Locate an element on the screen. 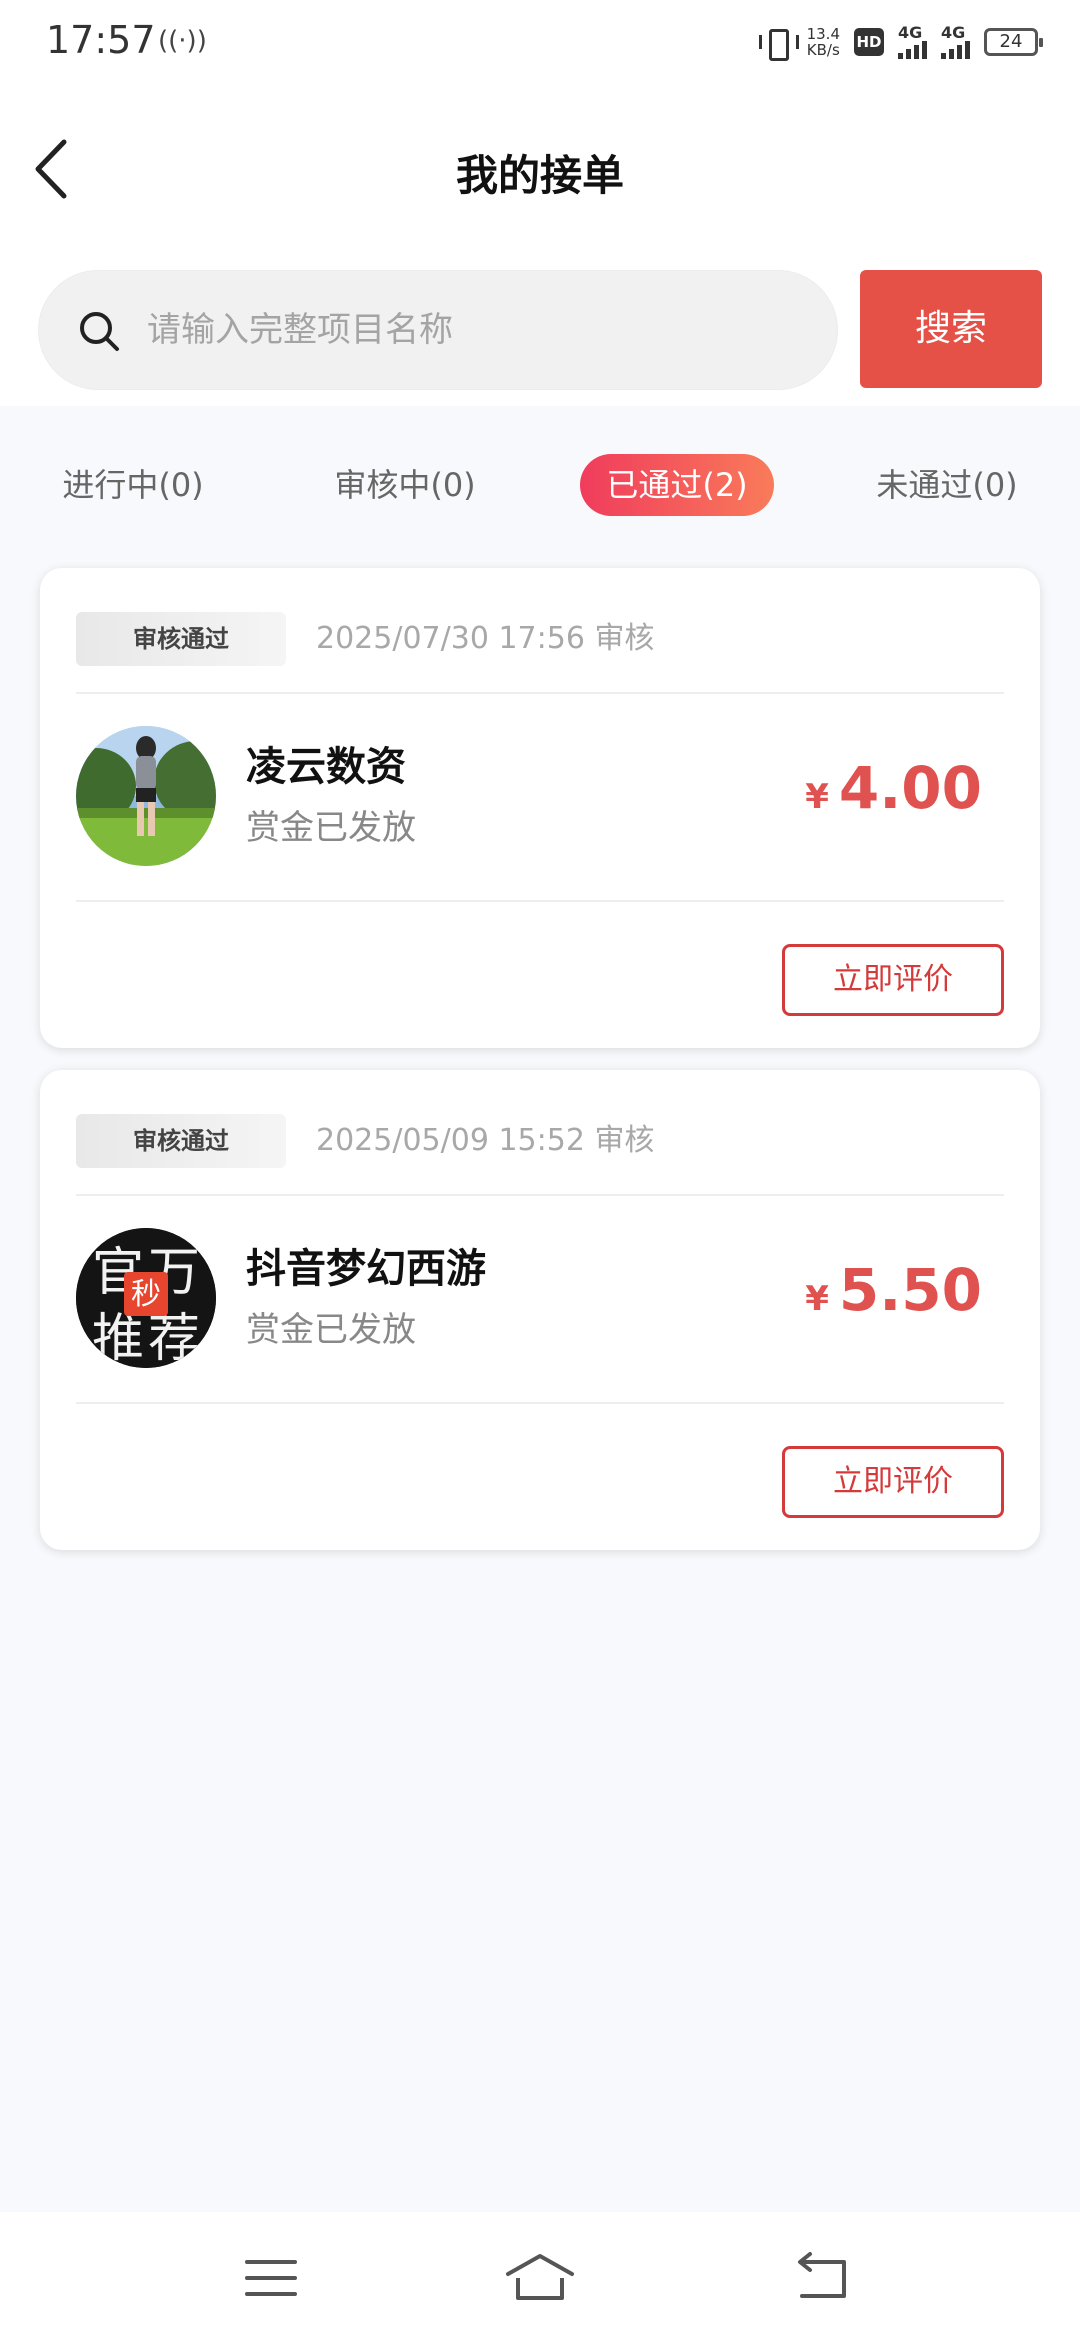  avatar-photo is located at coordinates (146, 796).